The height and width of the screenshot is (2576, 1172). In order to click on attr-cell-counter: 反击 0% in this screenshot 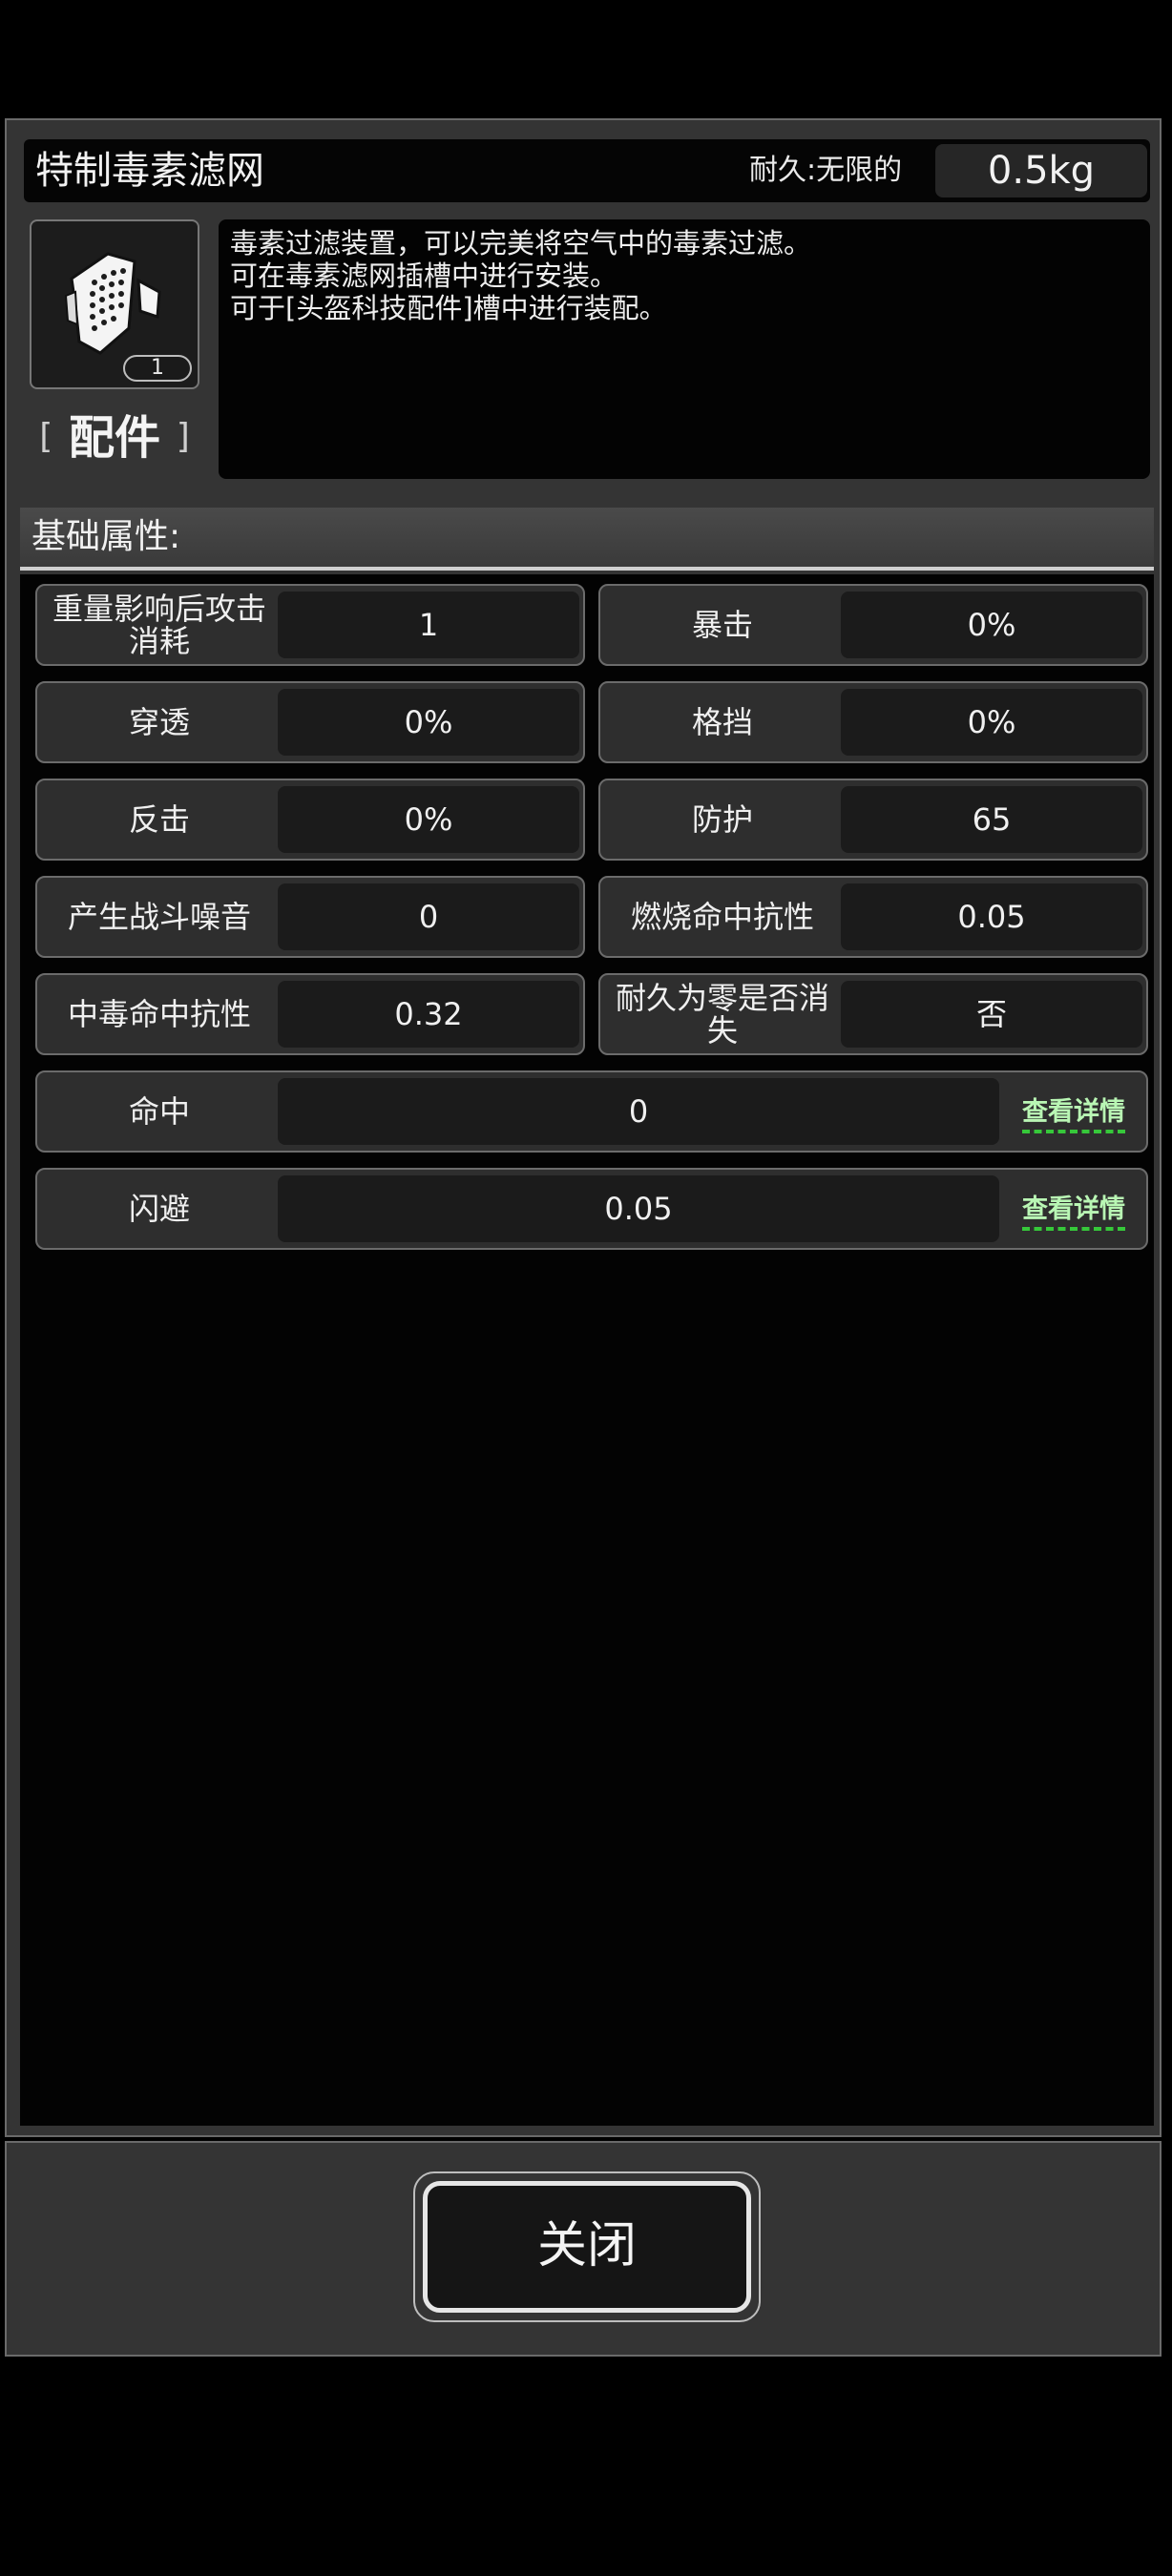, I will do `click(310, 820)`.